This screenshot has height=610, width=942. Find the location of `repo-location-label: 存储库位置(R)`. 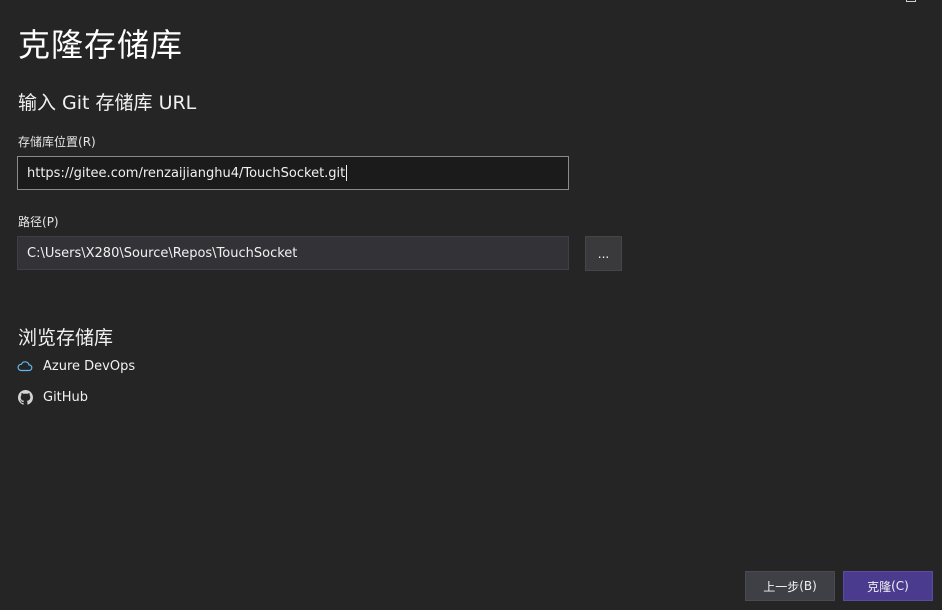

repo-location-label: 存储库位置(R) is located at coordinates (57, 141).